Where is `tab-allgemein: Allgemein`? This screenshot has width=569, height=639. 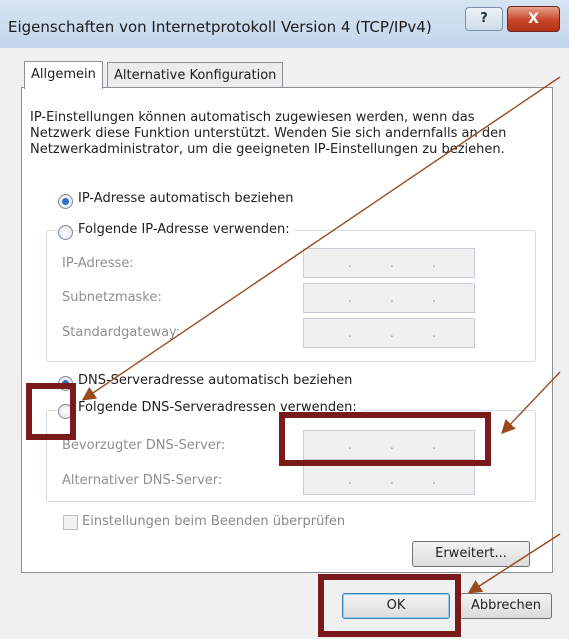 tab-allgemein: Allgemein is located at coordinates (63, 75).